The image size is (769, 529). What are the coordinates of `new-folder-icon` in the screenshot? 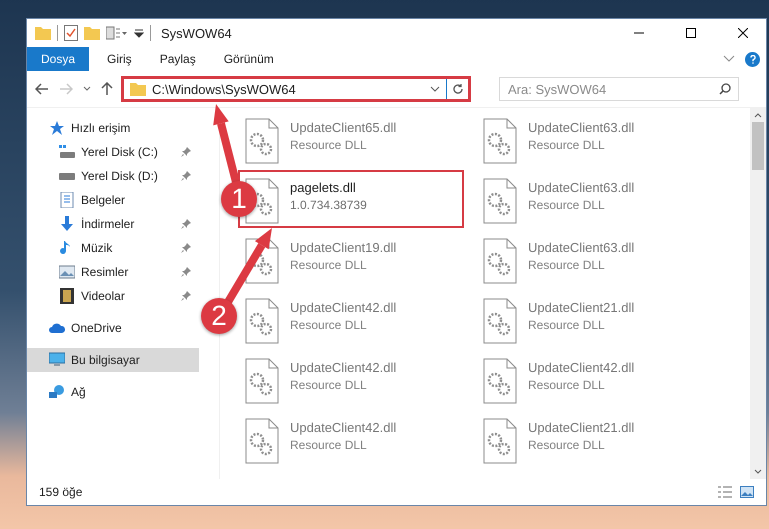 It's located at (92, 33).